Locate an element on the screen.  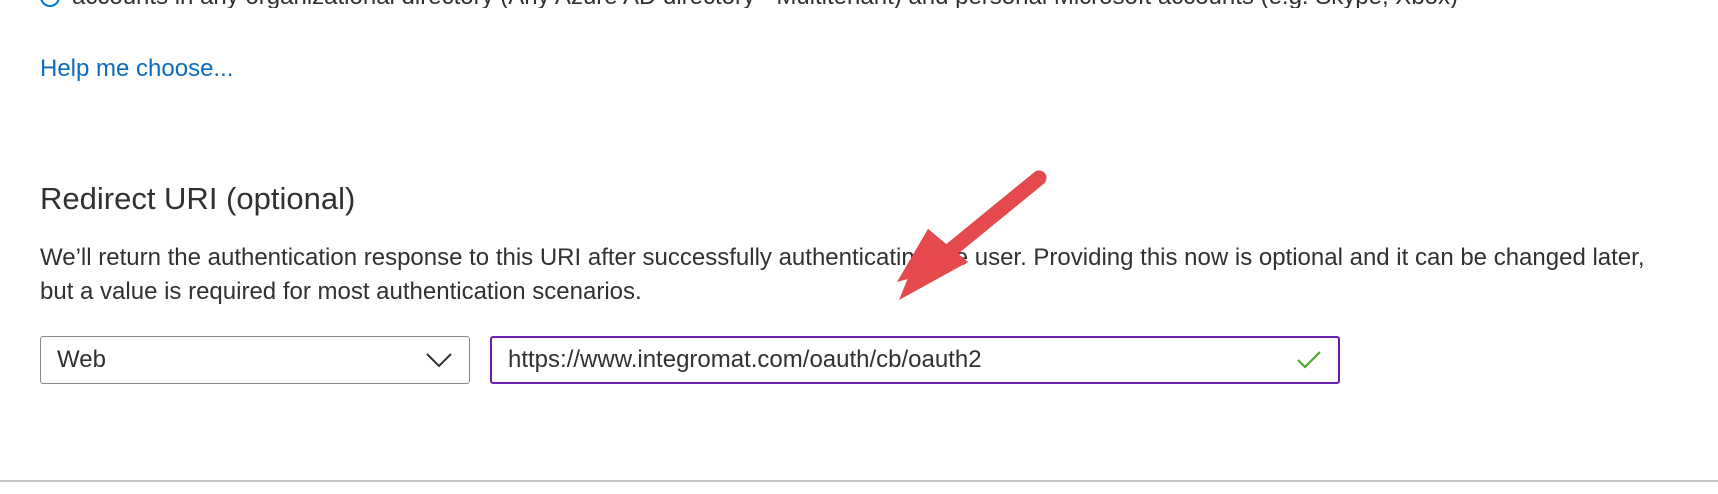
bottom-divider is located at coordinates (859, 481).